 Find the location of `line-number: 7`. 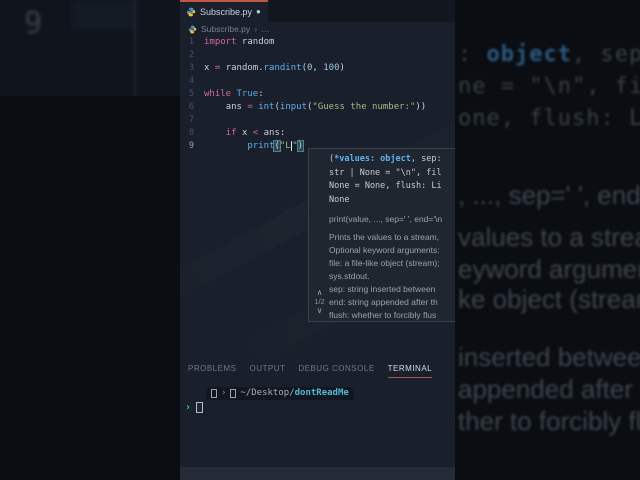

line-number: 7 is located at coordinates (191, 120).